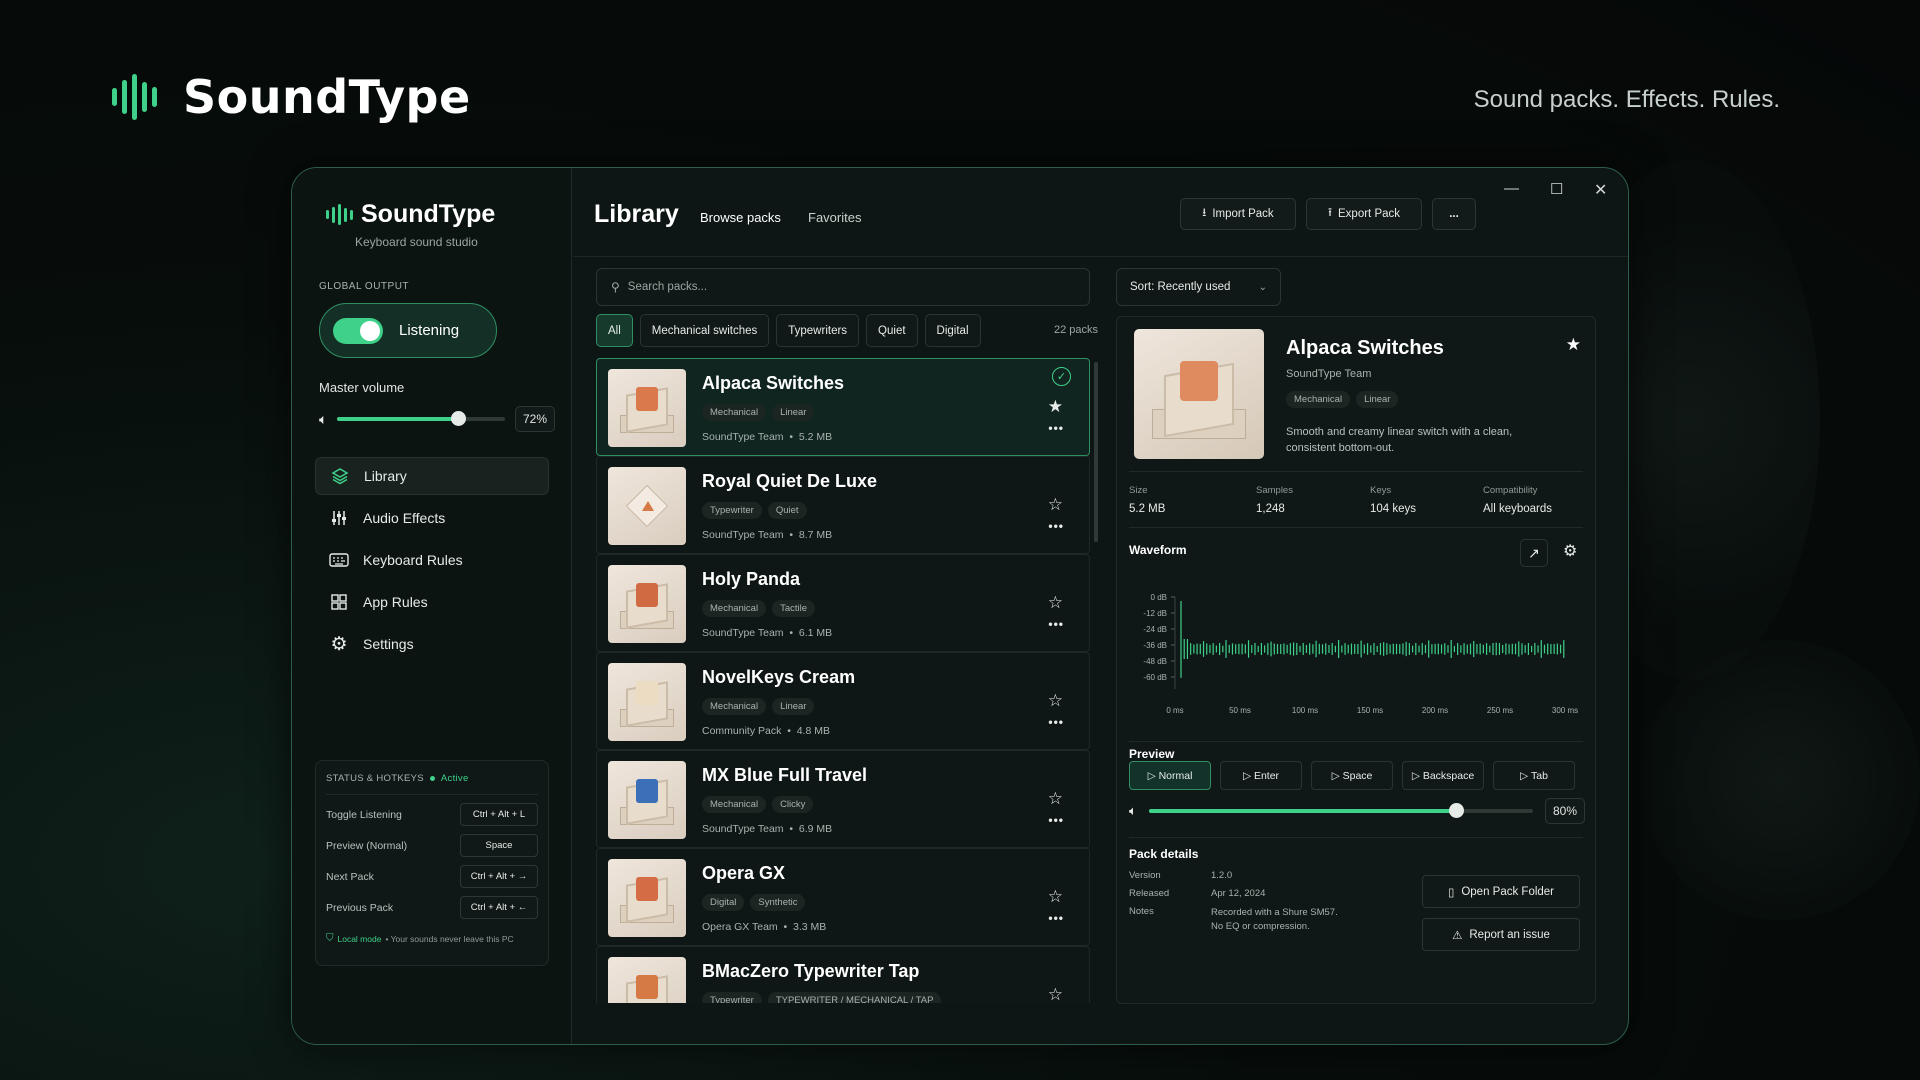 The image size is (1920, 1080). Describe the element at coordinates (1238, 214) in the screenshot. I see `import-pack-button: ⭳ Import Pack` at that location.